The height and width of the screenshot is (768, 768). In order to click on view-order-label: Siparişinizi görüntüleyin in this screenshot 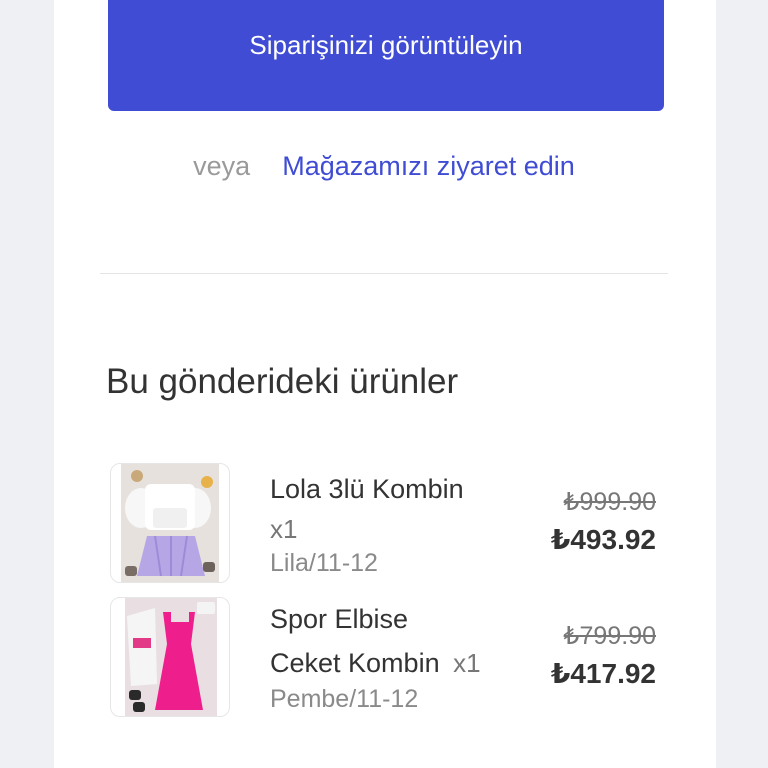, I will do `click(386, 45)`.